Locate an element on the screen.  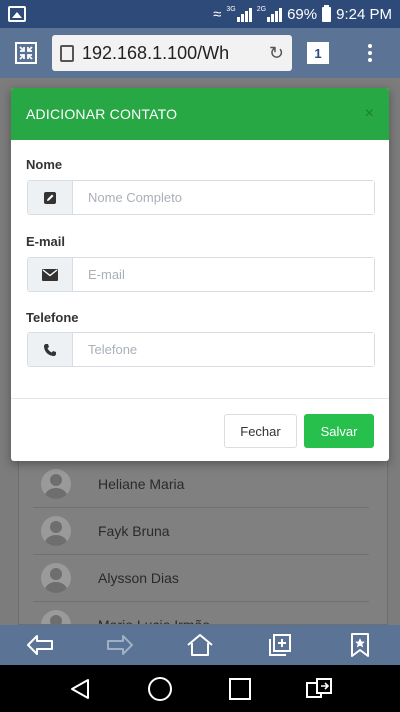
triangle-back-icon is located at coordinates (80, 688).